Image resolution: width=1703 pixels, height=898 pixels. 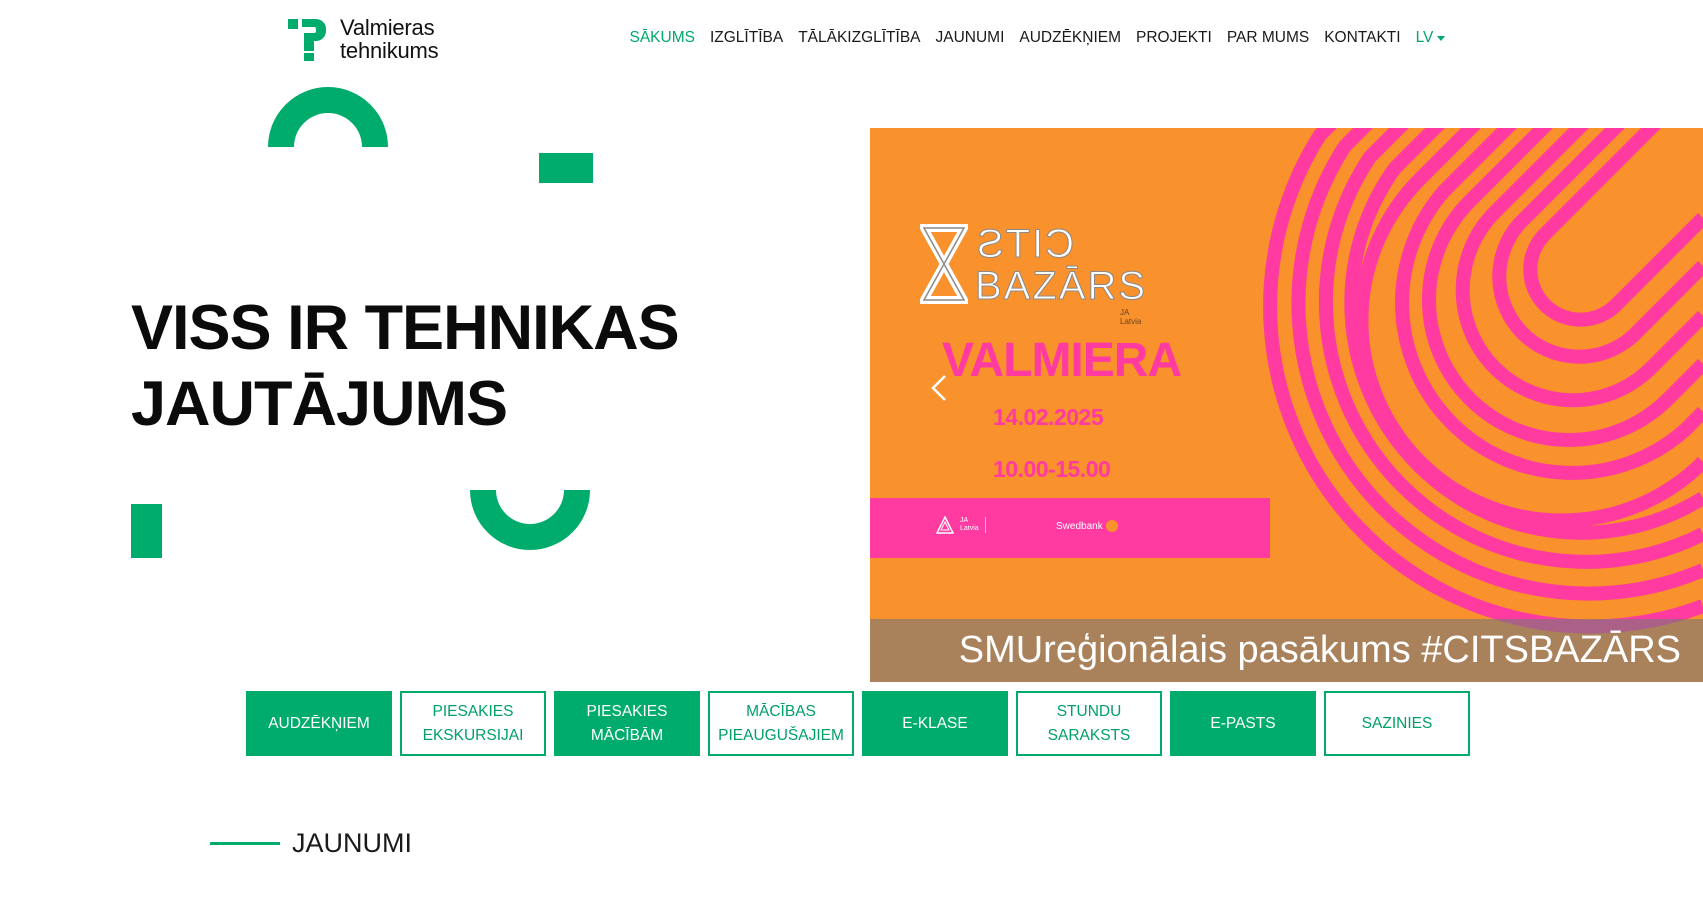 What do you see at coordinates (1079, 526) in the screenshot?
I see `sponsor-swedbank-label: Swedbank` at bounding box center [1079, 526].